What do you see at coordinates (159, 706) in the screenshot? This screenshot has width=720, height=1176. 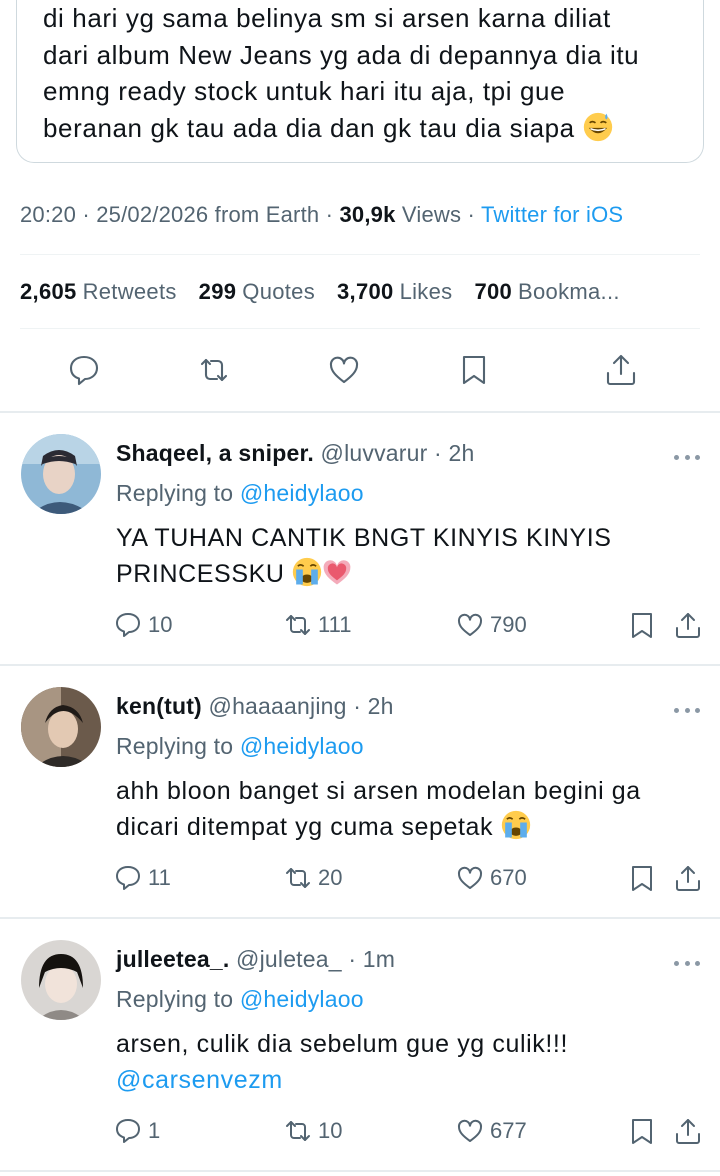 I see `author-name: ken(tut)` at bounding box center [159, 706].